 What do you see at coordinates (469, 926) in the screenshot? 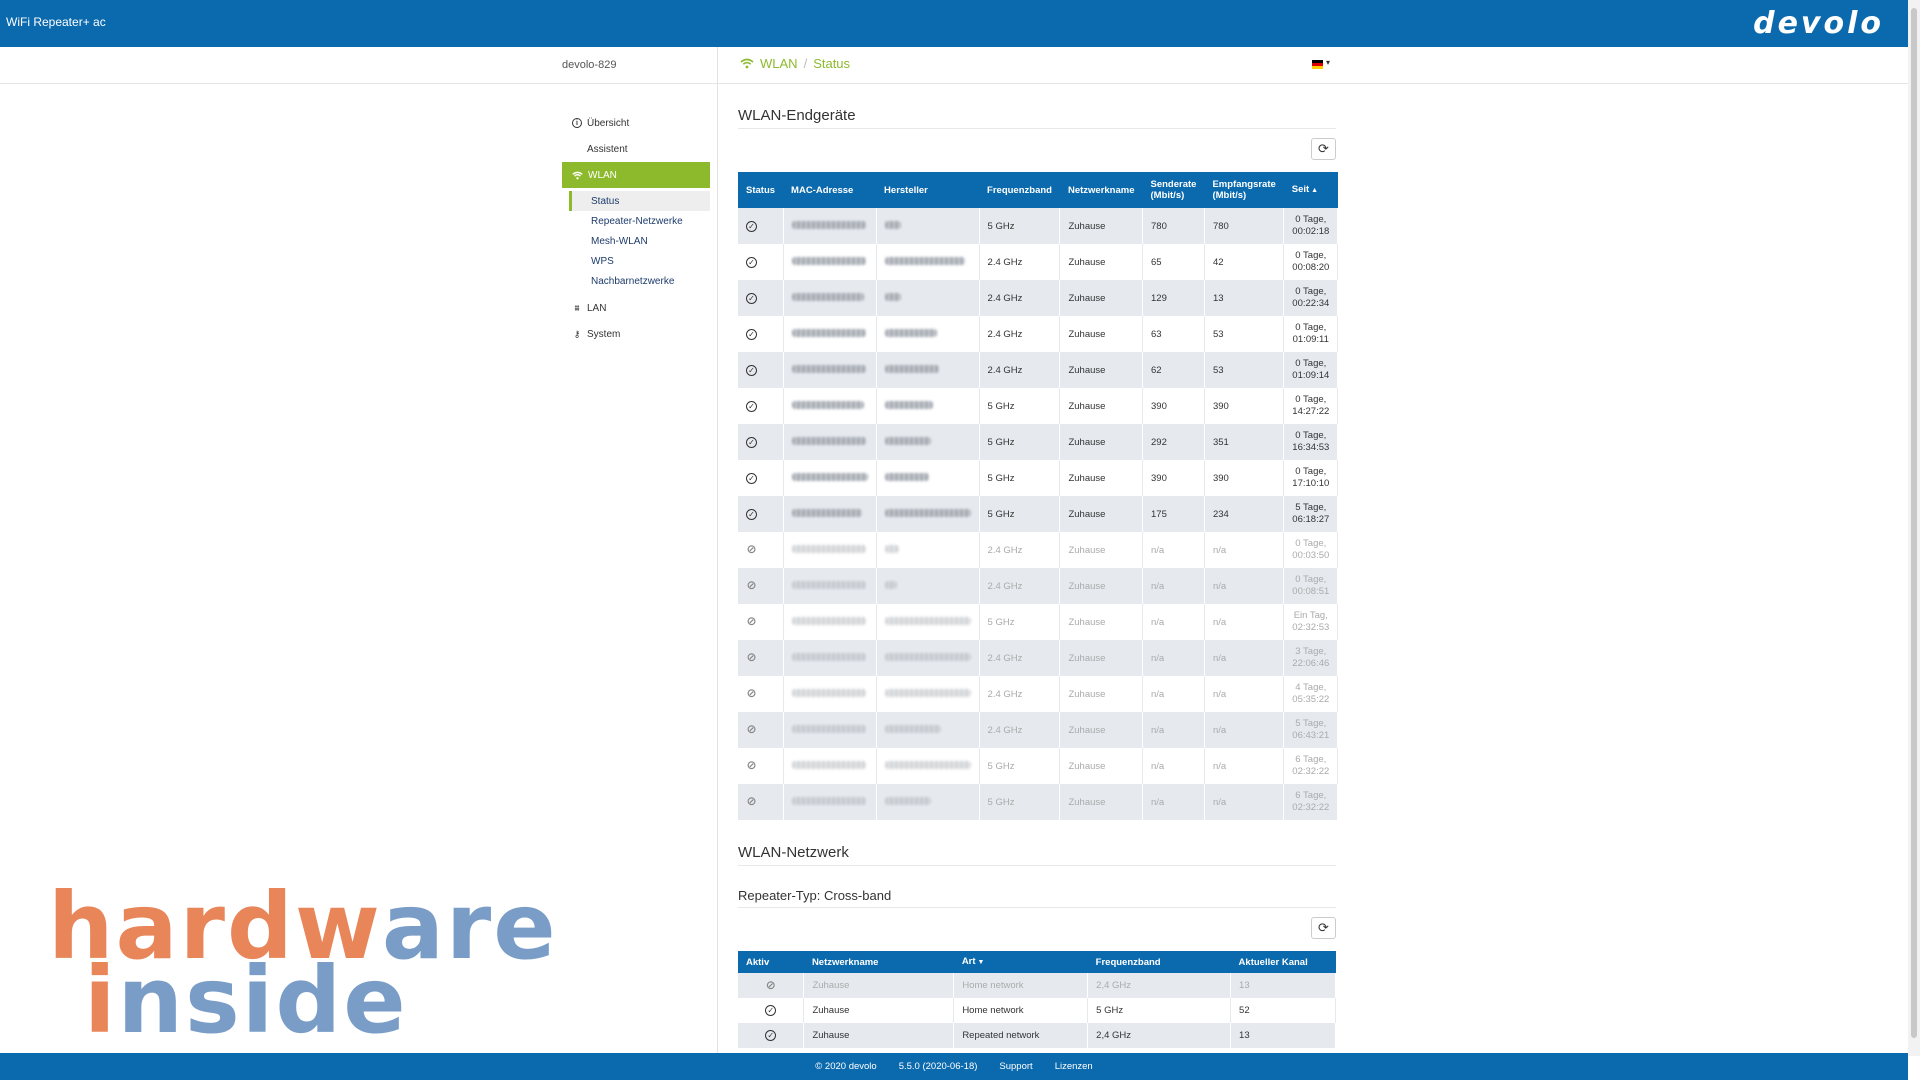
I see `watermark-text: are` at bounding box center [469, 926].